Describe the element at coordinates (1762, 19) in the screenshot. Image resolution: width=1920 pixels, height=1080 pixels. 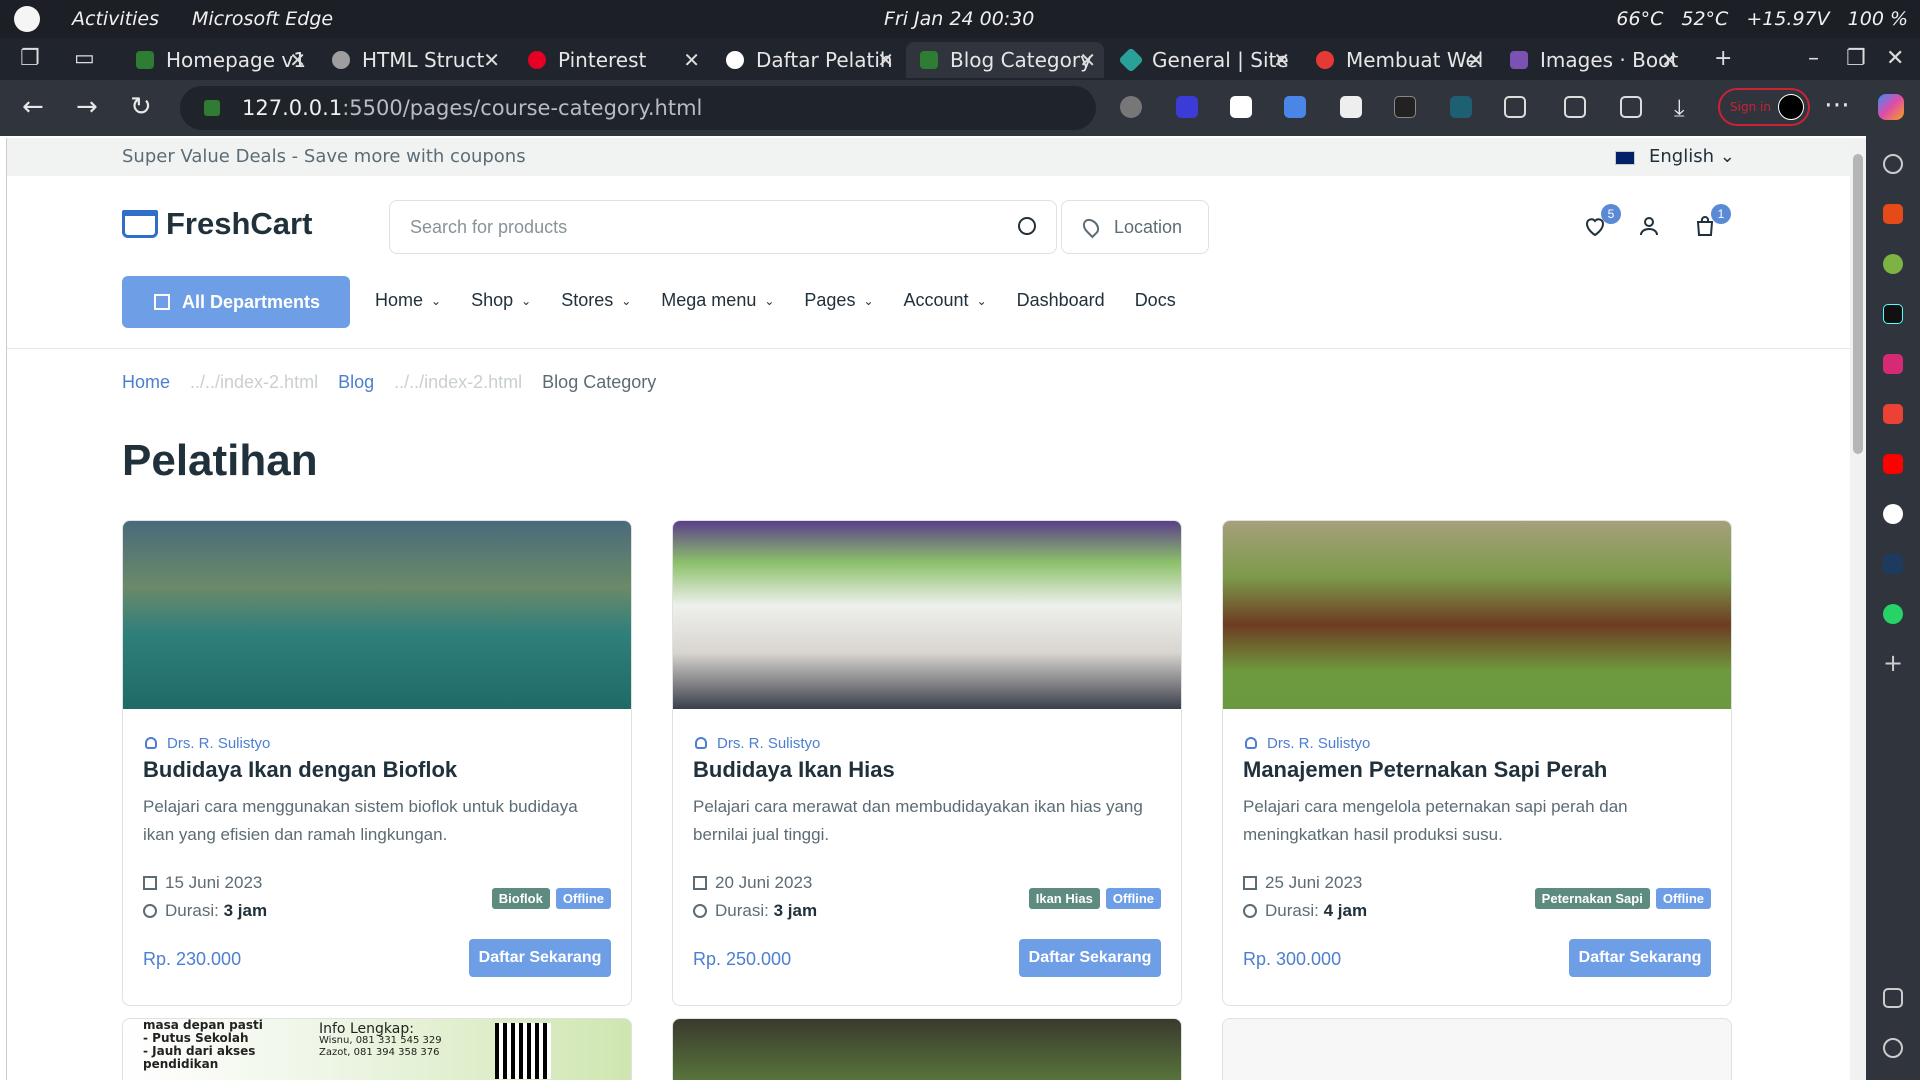
I see `system-status: 66°C 52°C +15.97V 100 %` at that location.